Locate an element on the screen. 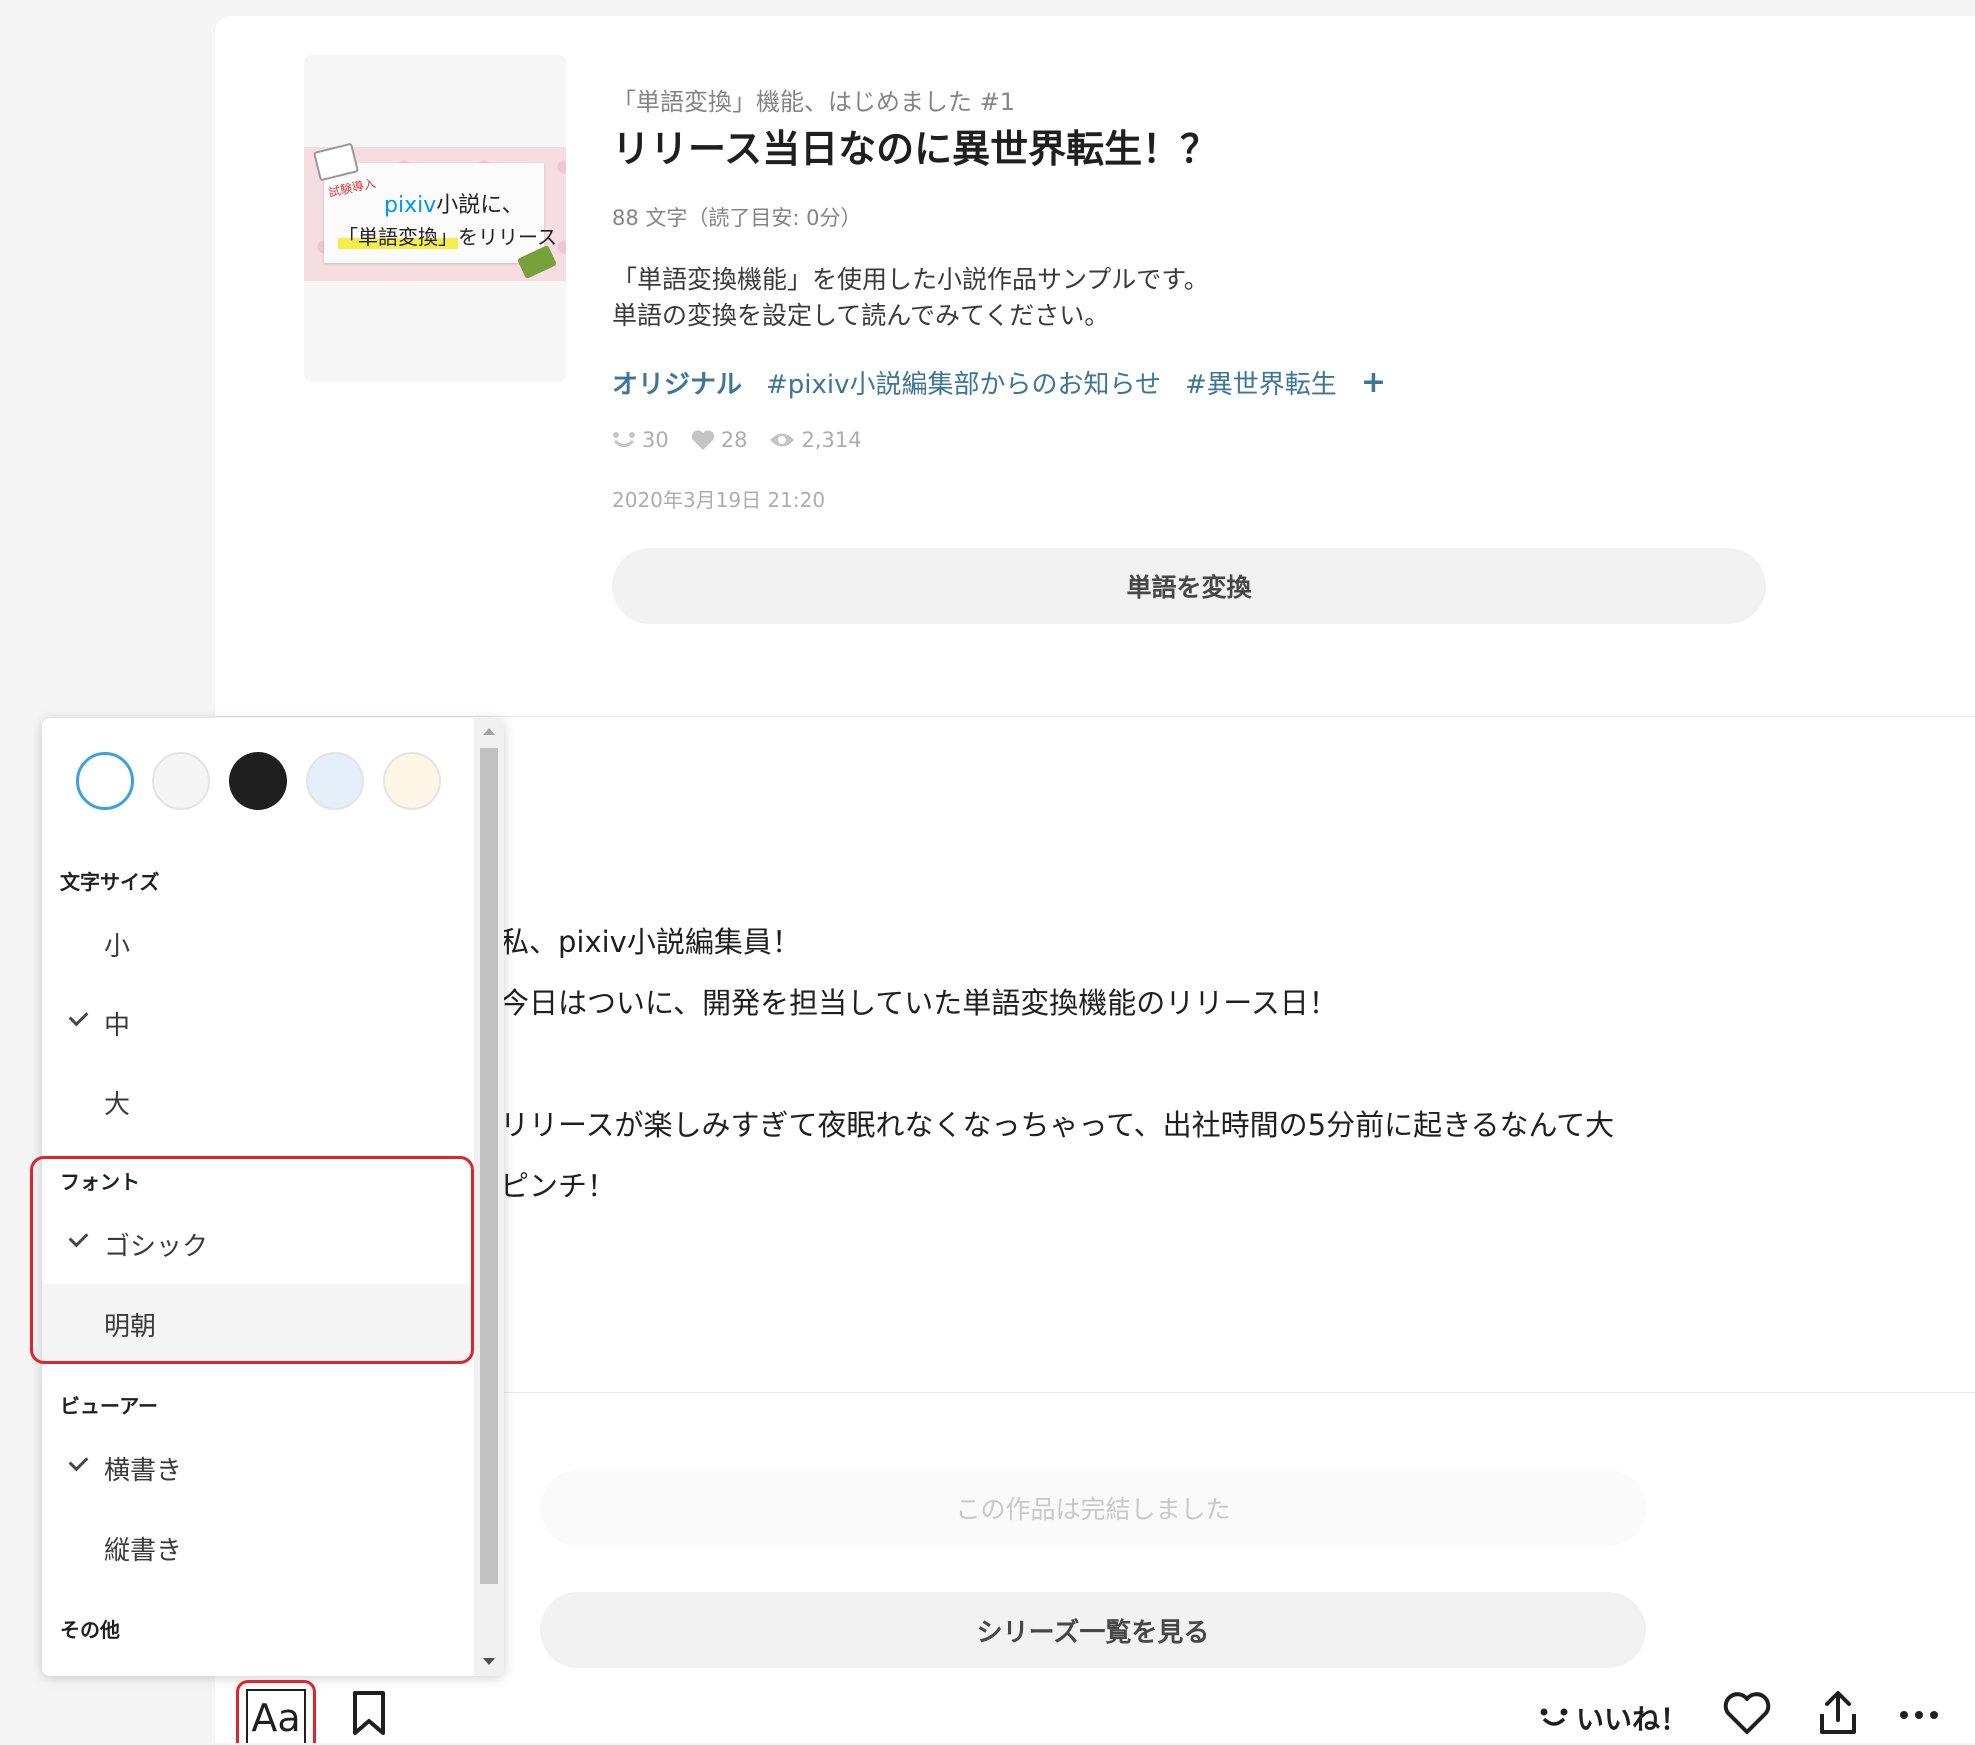 The height and width of the screenshot is (1745, 1975). option-label: 明朝 is located at coordinates (130, 1327).